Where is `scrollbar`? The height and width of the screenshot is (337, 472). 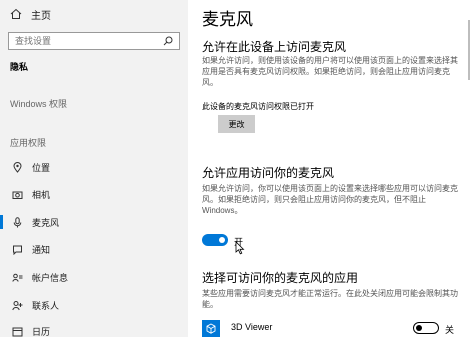
scrollbar is located at coordinates (469, 50).